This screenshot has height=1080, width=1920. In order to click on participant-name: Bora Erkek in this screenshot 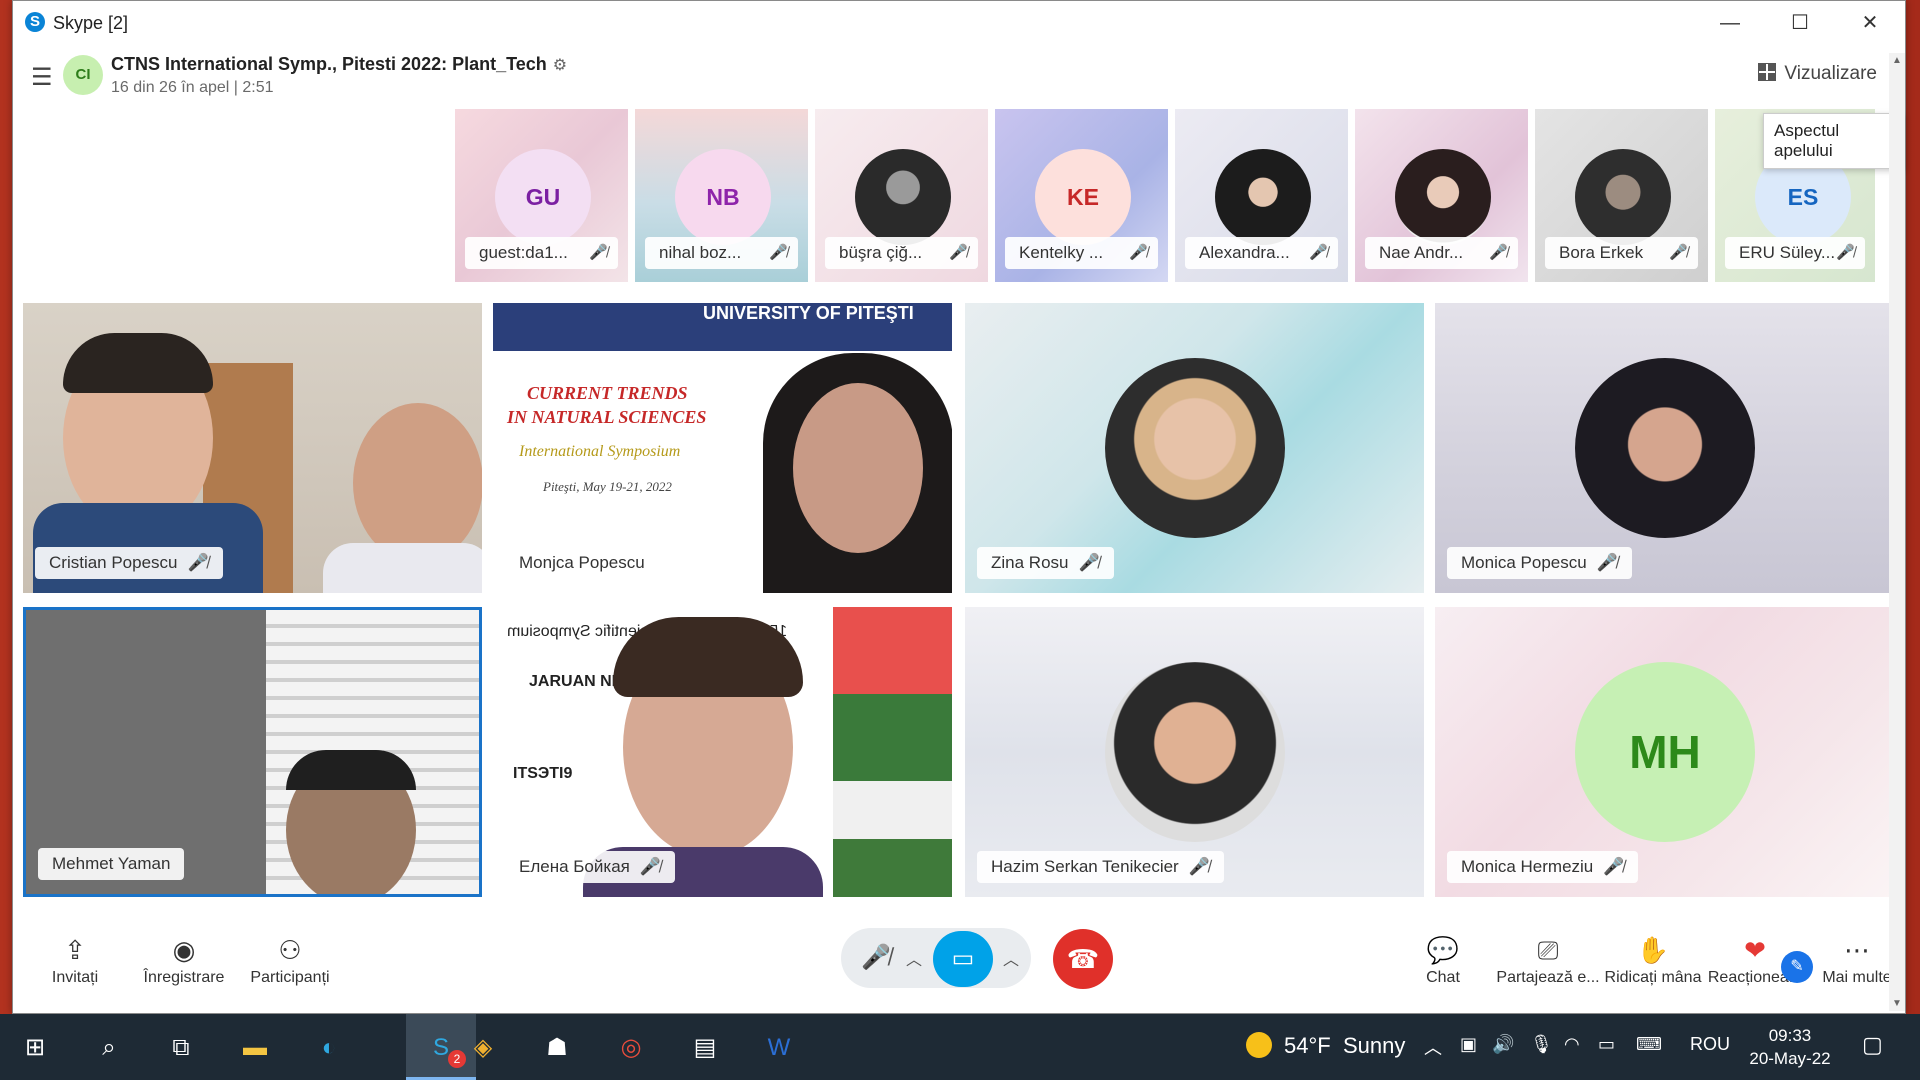, I will do `click(1601, 252)`.